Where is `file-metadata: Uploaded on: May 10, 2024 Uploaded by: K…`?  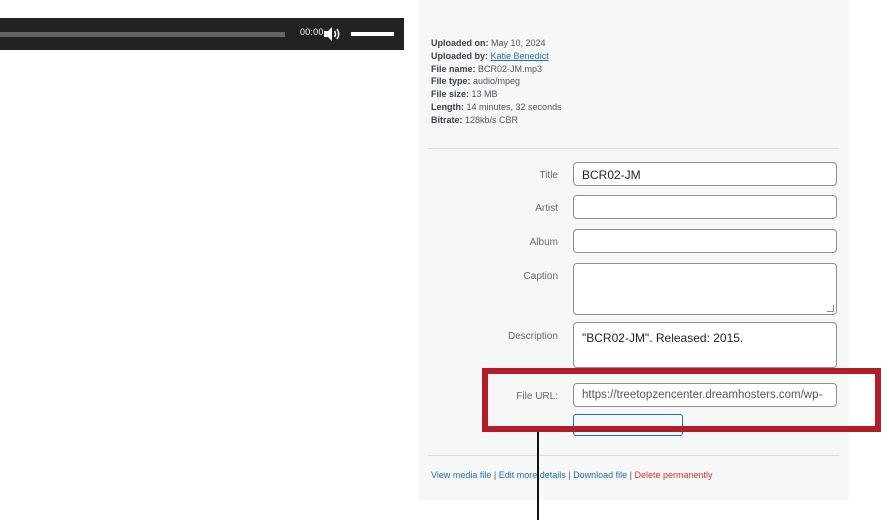
file-metadata: Uploaded on: May 10, 2024 Uploaded by: K… is located at coordinates (496, 82).